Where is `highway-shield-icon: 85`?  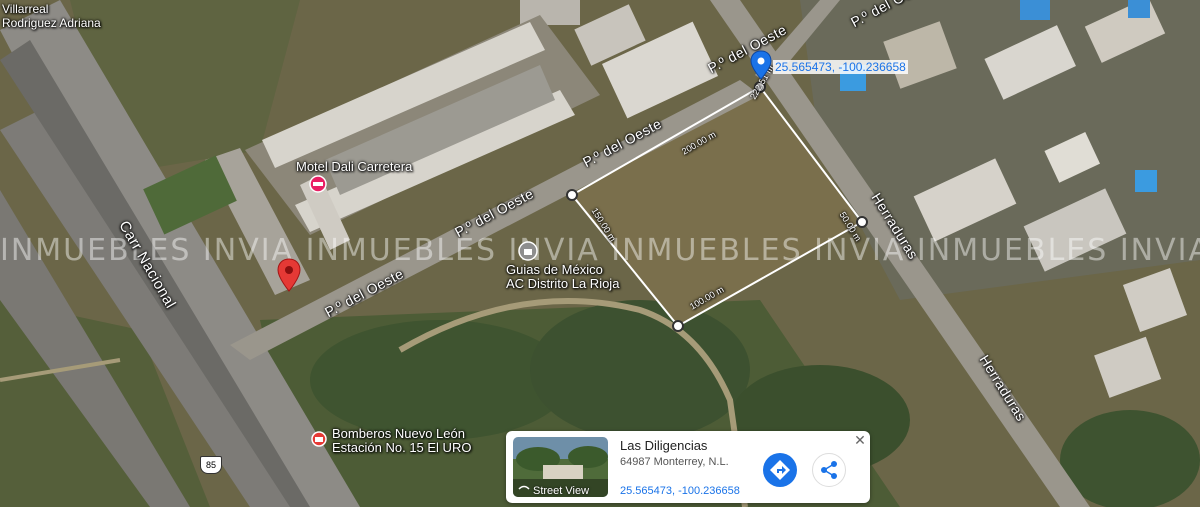 highway-shield-icon: 85 is located at coordinates (211, 465).